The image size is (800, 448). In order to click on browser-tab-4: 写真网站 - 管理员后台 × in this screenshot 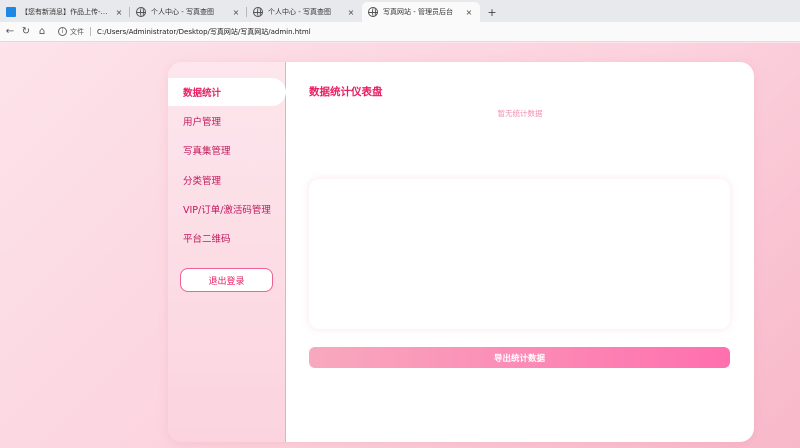, I will do `click(421, 12)`.